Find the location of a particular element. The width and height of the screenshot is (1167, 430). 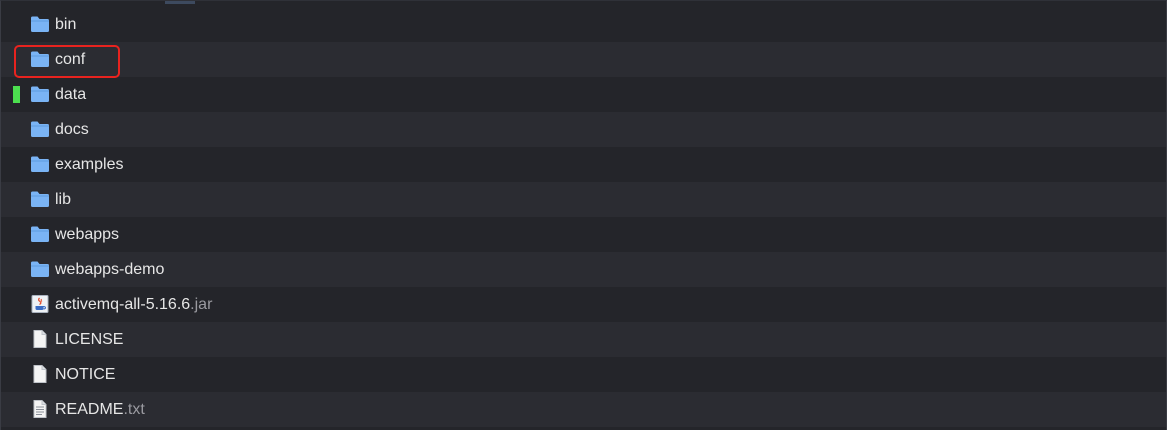

list-item-readme: README.txt is located at coordinates (583, 409).